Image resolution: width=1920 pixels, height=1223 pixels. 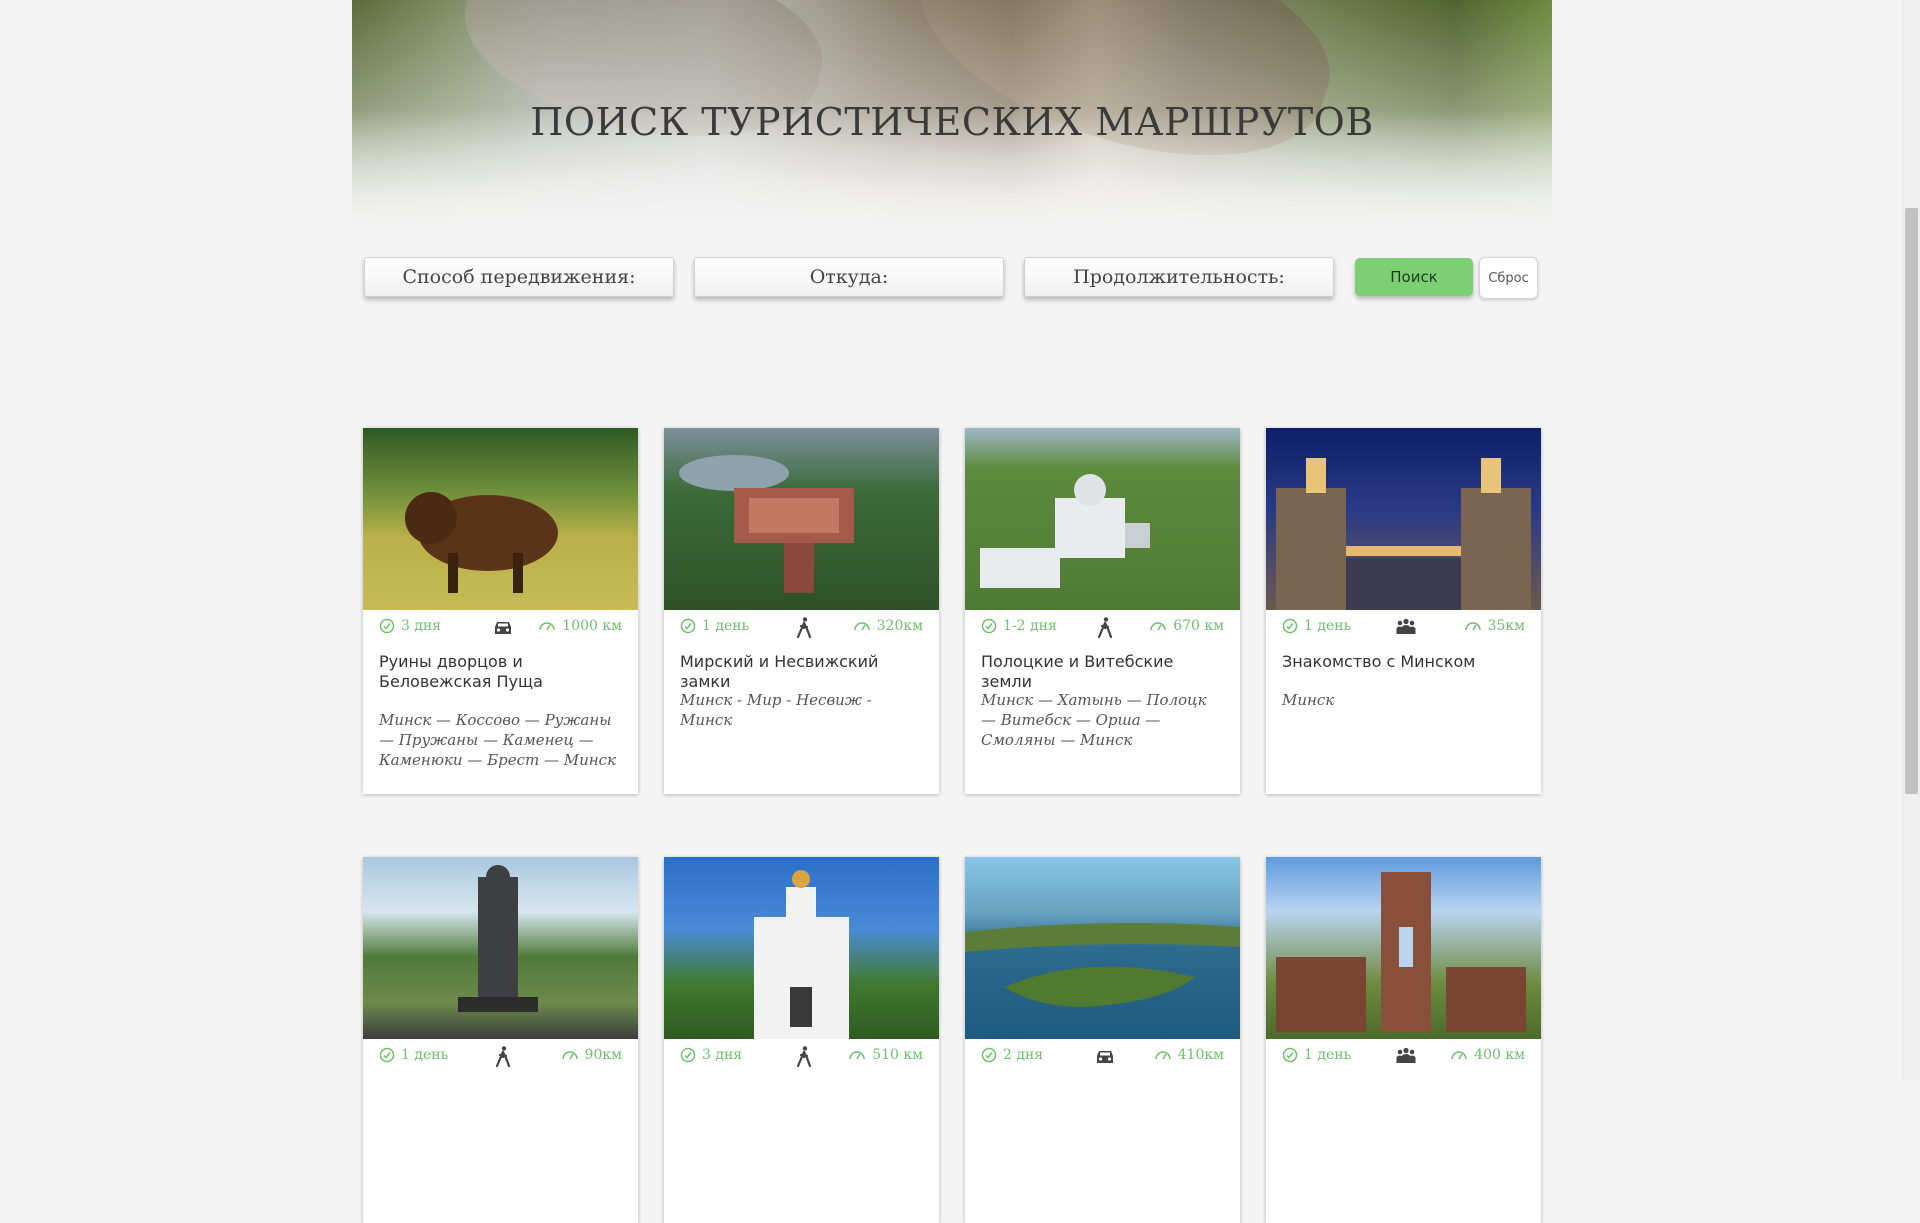 I want to click on route-title: Полоцкие и Витебские земли, so click(x=1102, y=672).